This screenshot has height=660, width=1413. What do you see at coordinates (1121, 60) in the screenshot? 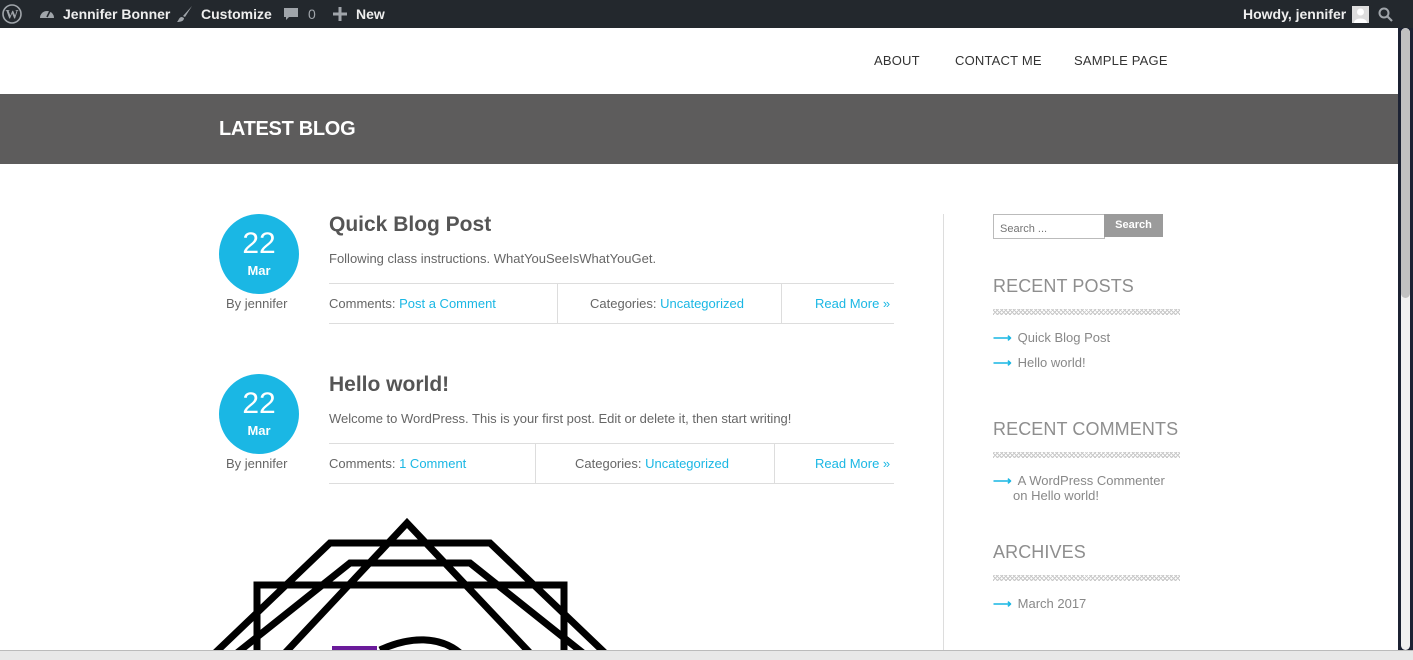
I see `nav-sample-page: SAMPLE PAGE` at bounding box center [1121, 60].